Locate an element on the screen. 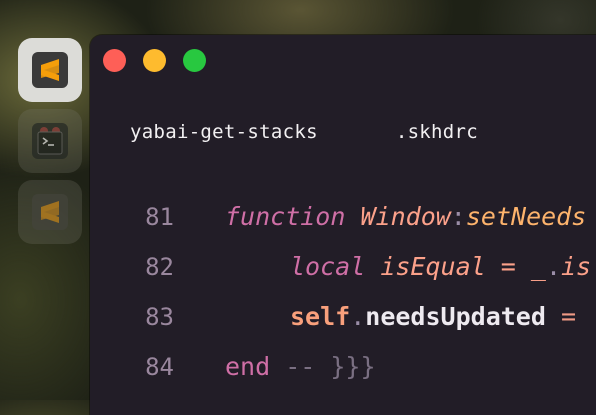 This screenshot has height=415, width=596. zoom-window-button is located at coordinates (194, 60).